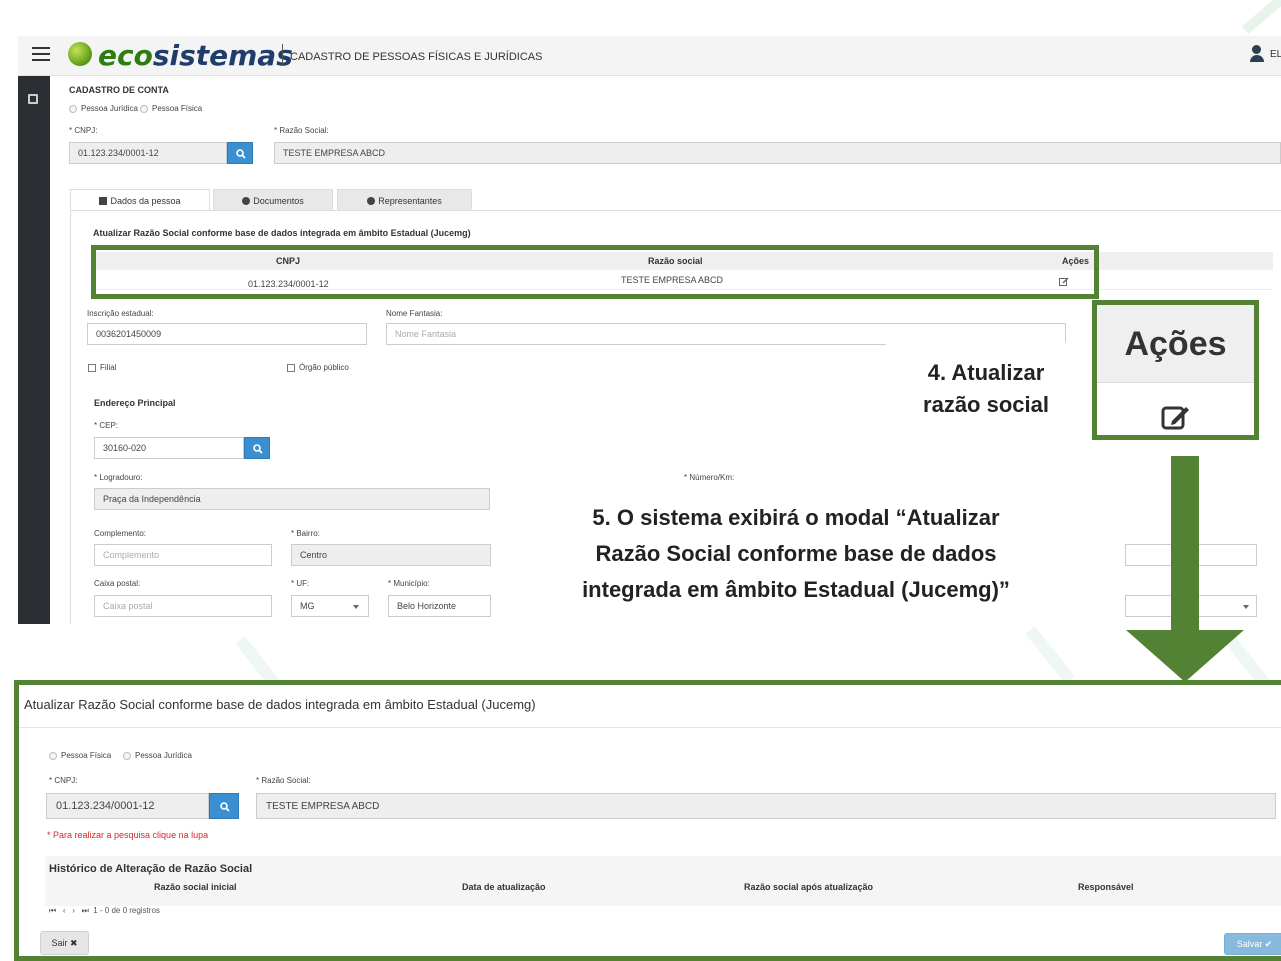  What do you see at coordinates (278, 201) in the screenshot?
I see `tab-label: Documentos` at bounding box center [278, 201].